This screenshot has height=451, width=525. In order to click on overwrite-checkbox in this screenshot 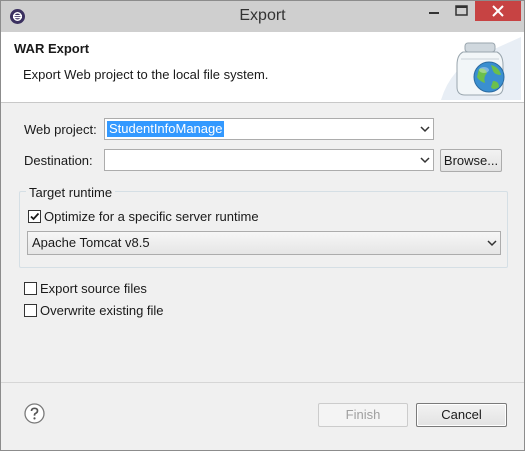, I will do `click(30, 310)`.